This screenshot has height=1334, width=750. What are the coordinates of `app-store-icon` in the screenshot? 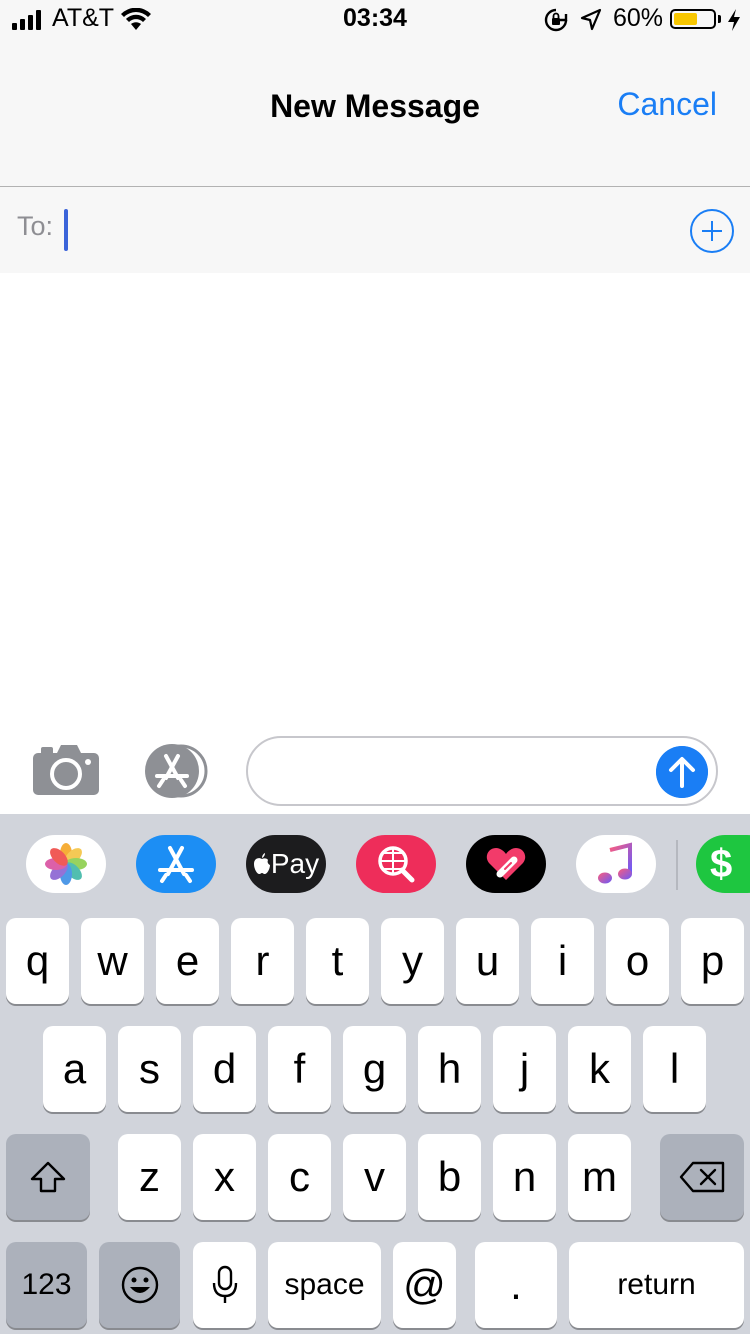 It's located at (177, 771).